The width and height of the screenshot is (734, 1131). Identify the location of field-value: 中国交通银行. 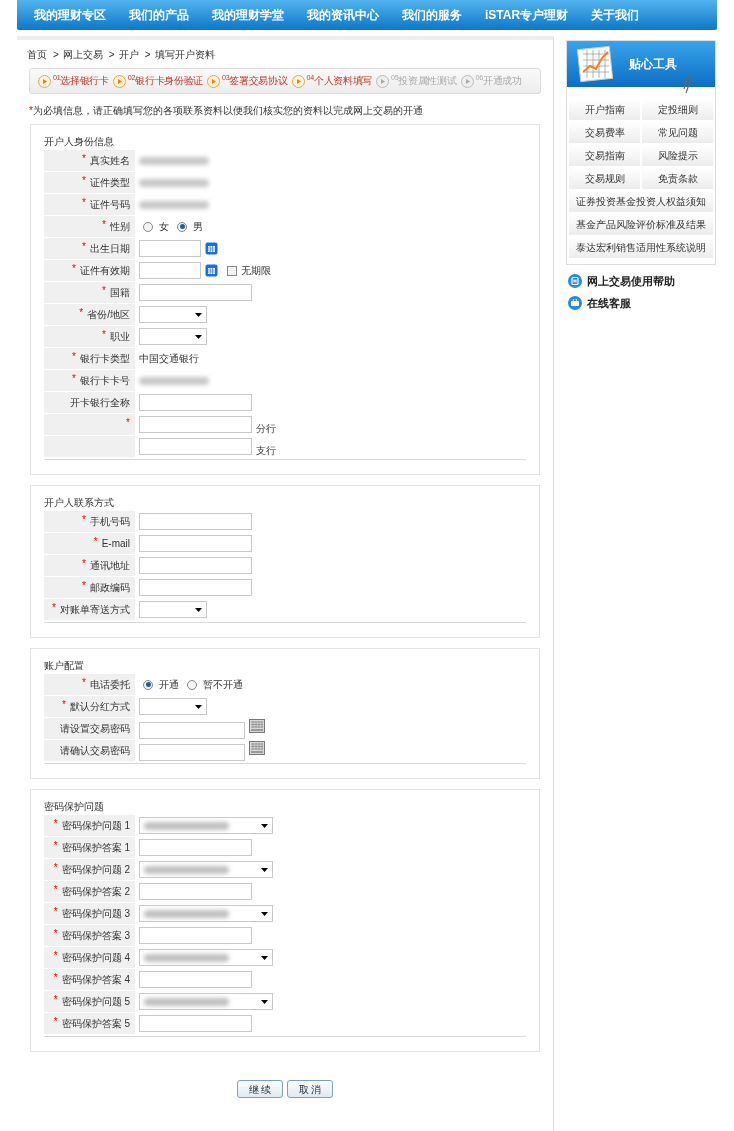
(169, 359).